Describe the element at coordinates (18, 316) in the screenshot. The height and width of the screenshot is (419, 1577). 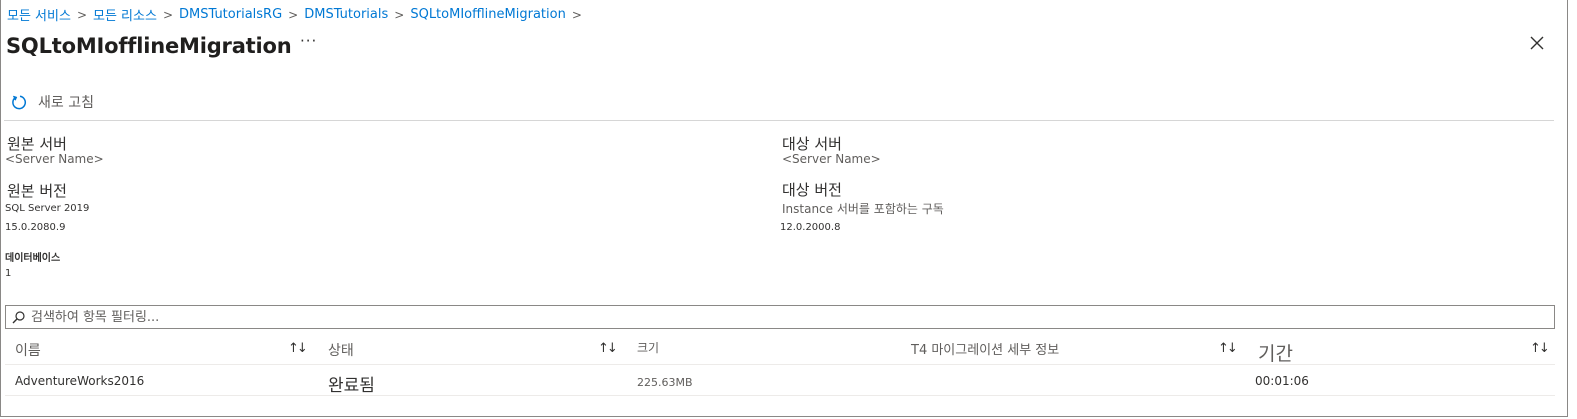
I see `search-icon` at that location.